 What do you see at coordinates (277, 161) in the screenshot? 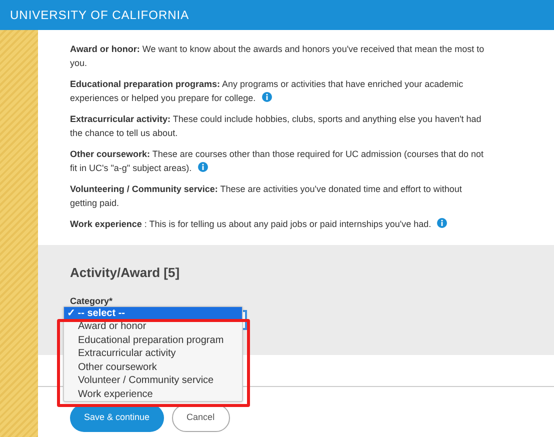
I see `description-text: Other coursework: These are courses other than those required for UC admission (courses that do not fit in UC's "a-g" subject areas).` at bounding box center [277, 161].